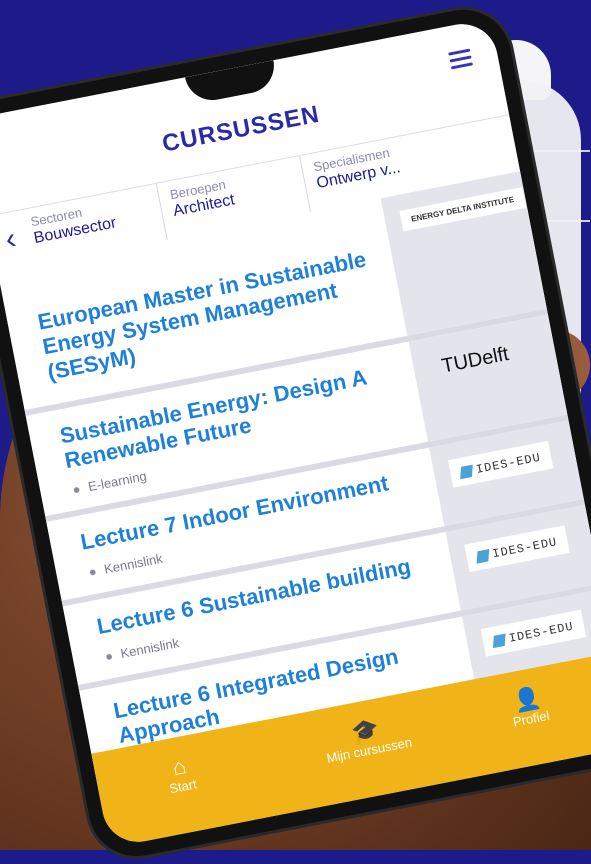  I want to click on tab-mijn-cursussen: 🎓 Mijn cursussen, so click(367, 738).